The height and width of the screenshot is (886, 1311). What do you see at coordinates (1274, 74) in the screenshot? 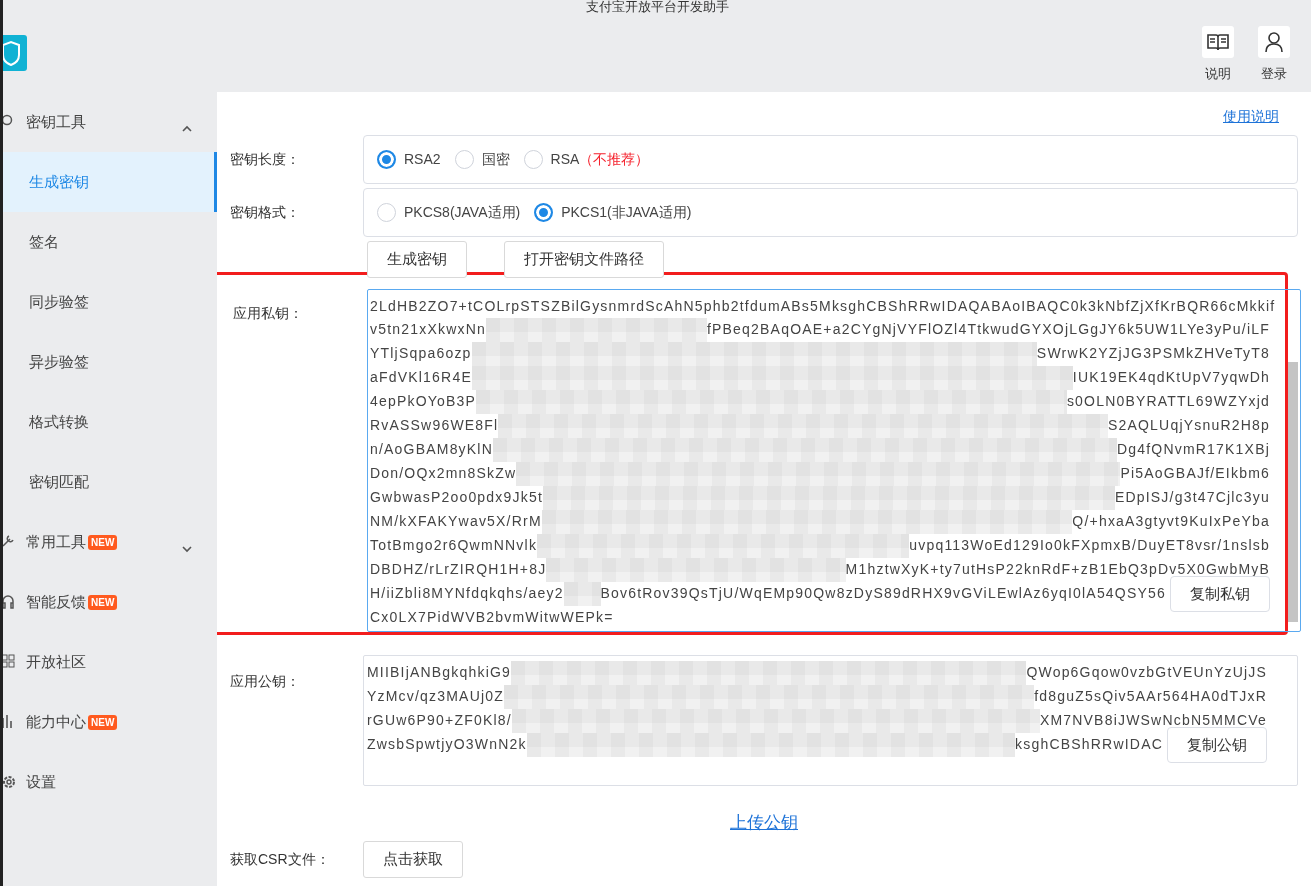
I see `login-label: 登录` at bounding box center [1274, 74].